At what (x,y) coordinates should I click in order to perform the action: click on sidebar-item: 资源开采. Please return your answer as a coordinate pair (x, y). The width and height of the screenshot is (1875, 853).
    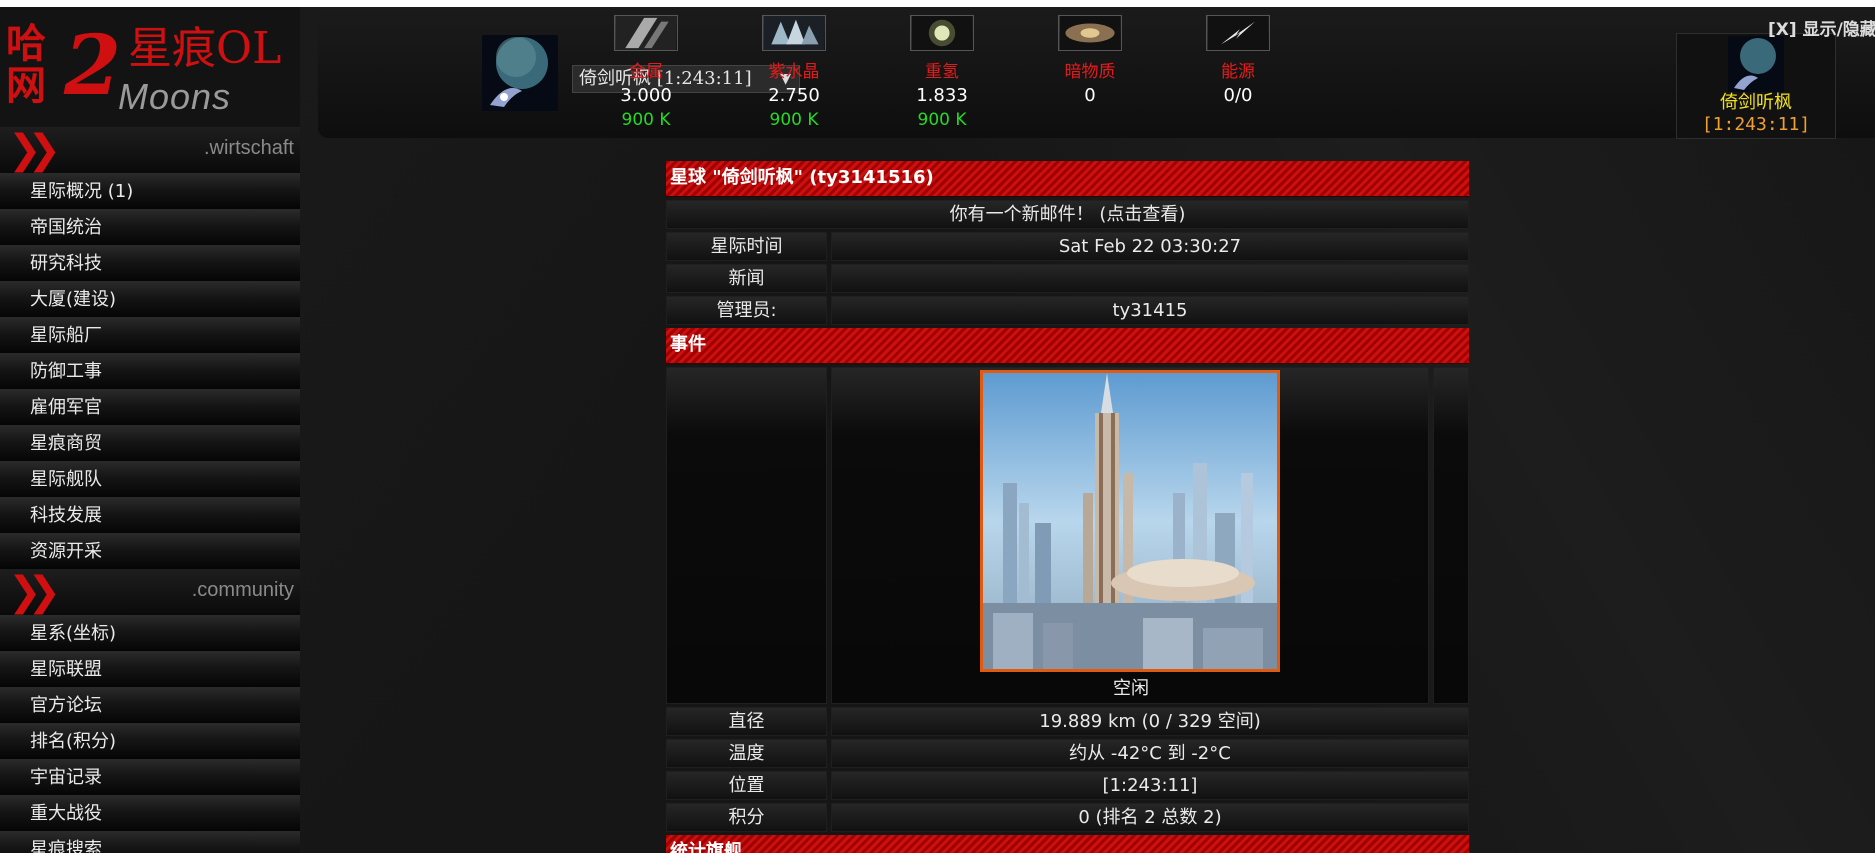
    Looking at the image, I should click on (150, 551).